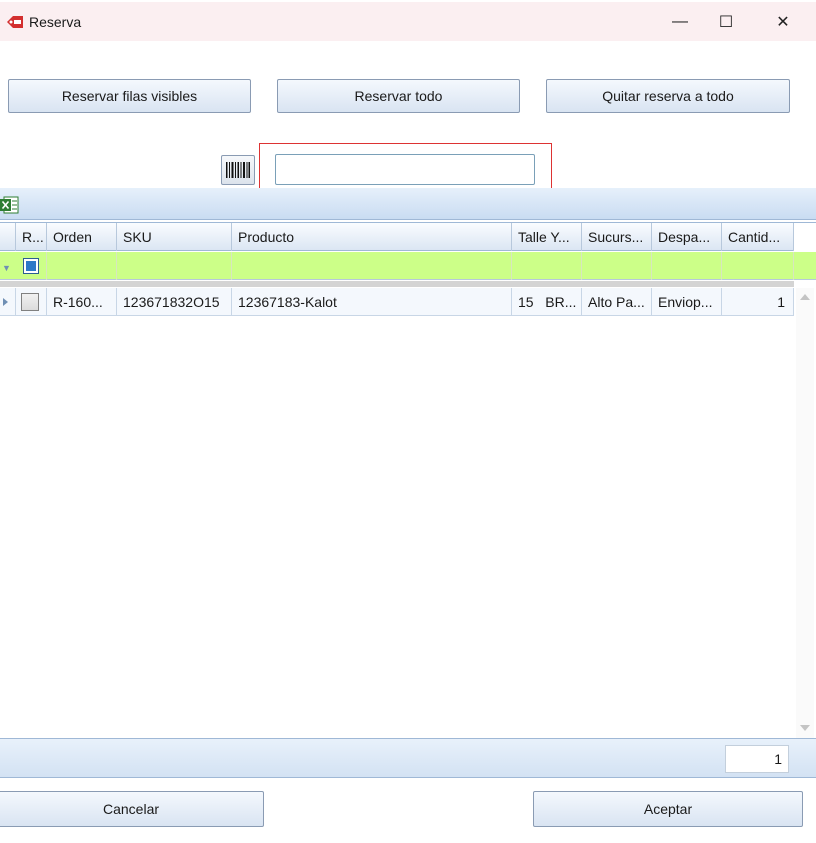 Image resolution: width=816 pixels, height=843 pixels. Describe the element at coordinates (408, 758) in the screenshot. I see `summary-bar: 1` at that location.